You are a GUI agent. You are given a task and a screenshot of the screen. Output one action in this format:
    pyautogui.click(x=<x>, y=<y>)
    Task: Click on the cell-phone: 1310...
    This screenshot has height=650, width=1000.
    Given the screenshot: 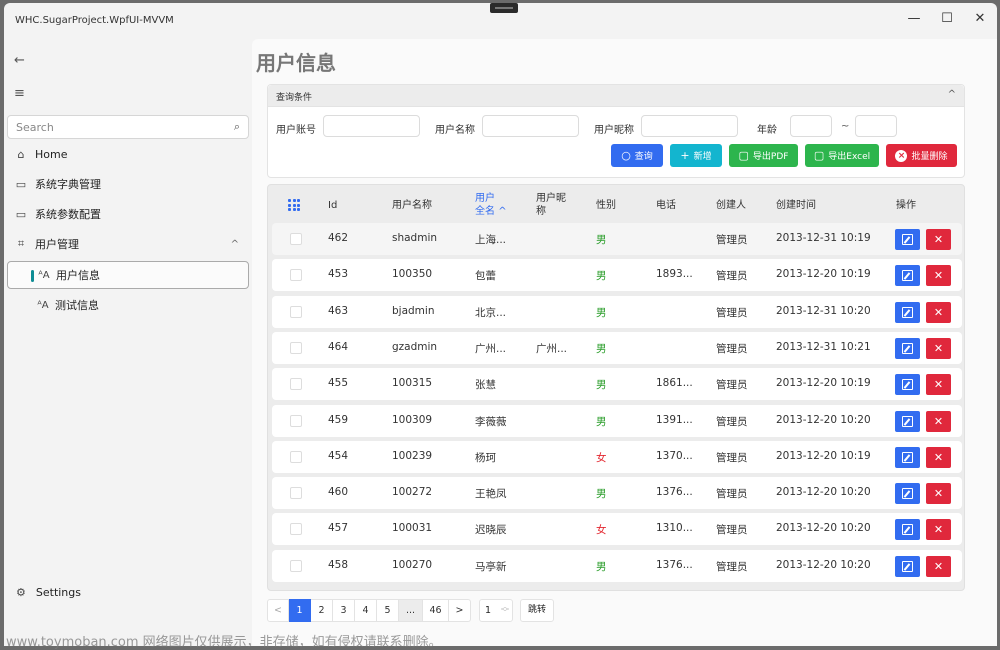 What is the action you would take?
    pyautogui.click(x=674, y=528)
    